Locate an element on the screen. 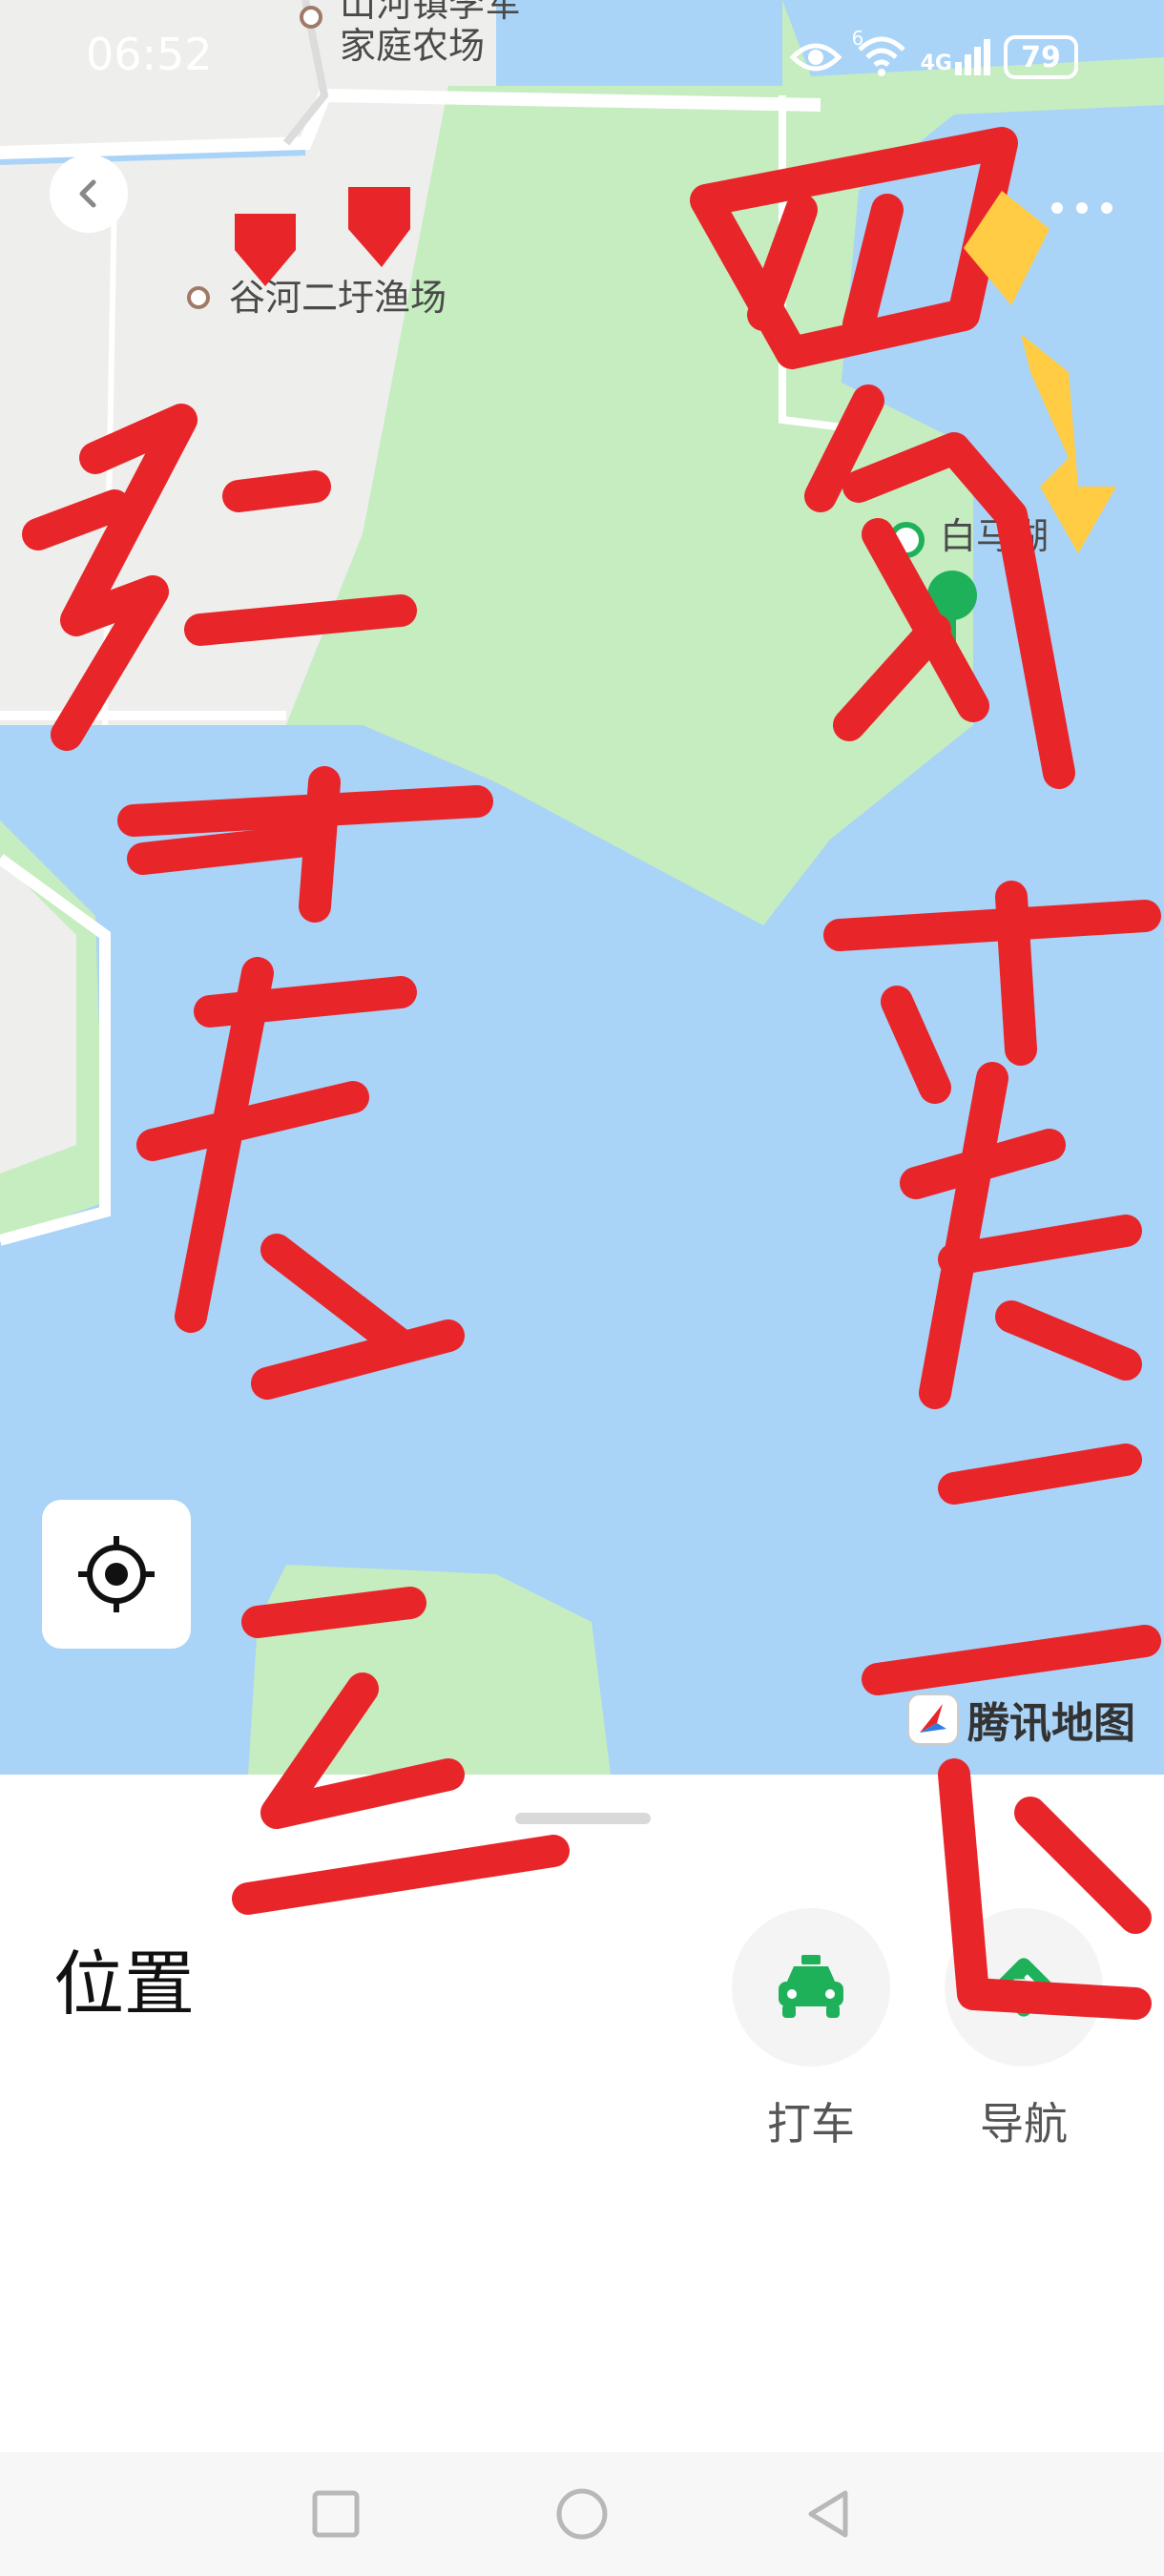 This screenshot has width=1164, height=2576. tencent-map-logo-icon is located at coordinates (933, 1719).